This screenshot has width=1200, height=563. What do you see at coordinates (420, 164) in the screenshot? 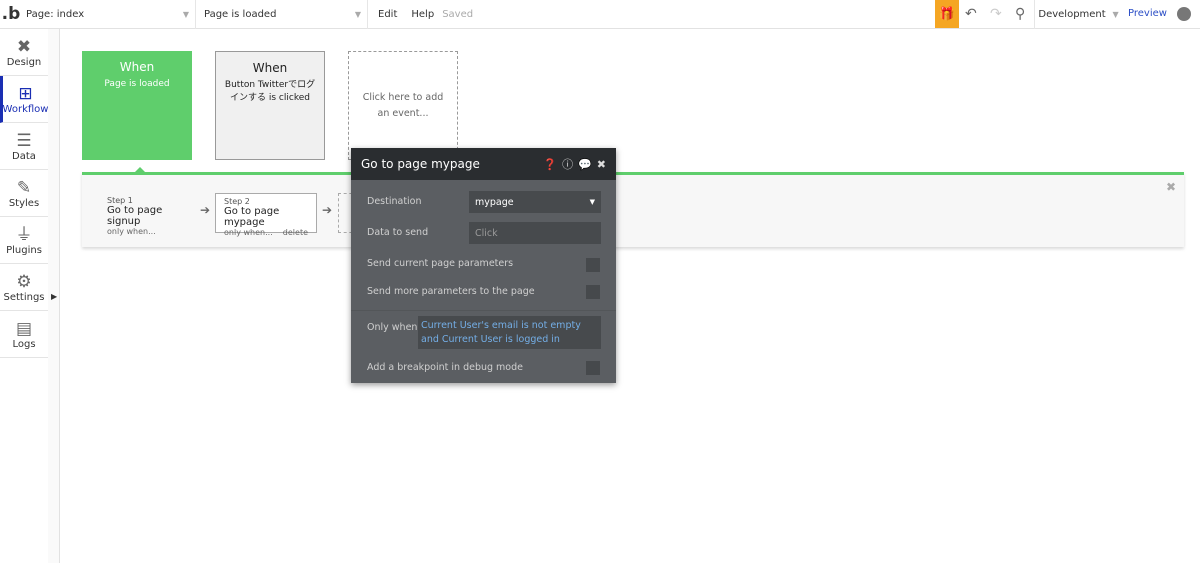
I see `panel-title: Go to page mypage` at bounding box center [420, 164].